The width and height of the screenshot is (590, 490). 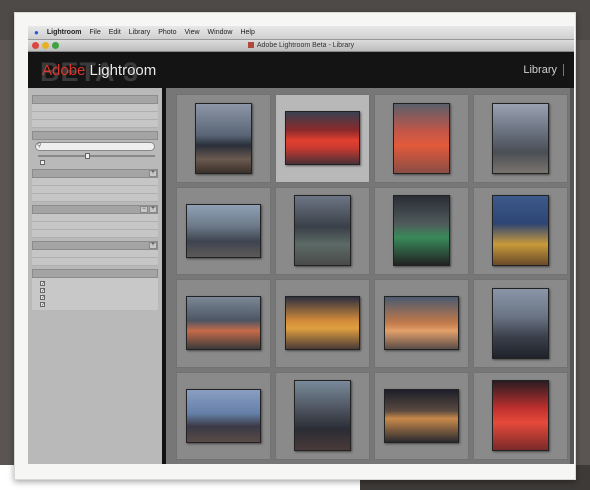 What do you see at coordinates (95, 209) in the screenshot?
I see `panel-header-collections: − +` at bounding box center [95, 209].